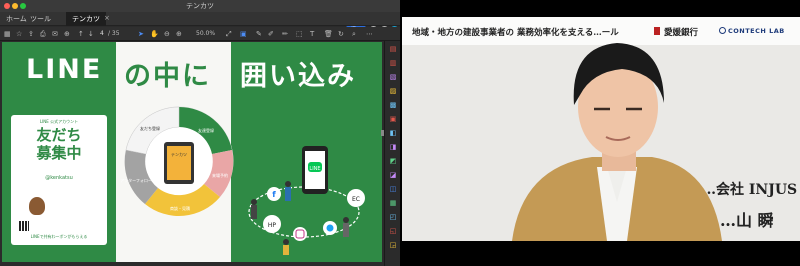 This screenshot has height=266, width=800. I want to click on poster-footer: LINEで共有わーボンがもらえる, so click(59, 236).